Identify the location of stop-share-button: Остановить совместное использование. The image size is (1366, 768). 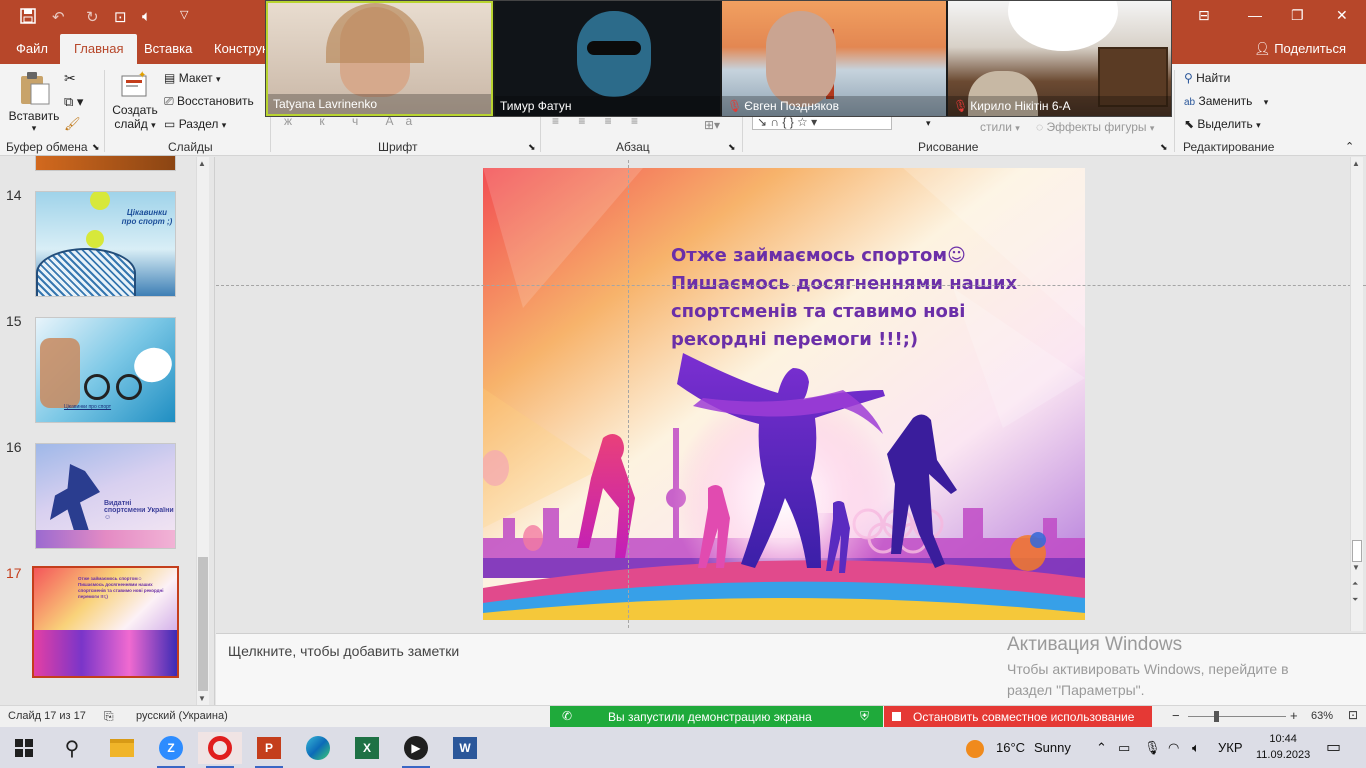
(1018, 717).